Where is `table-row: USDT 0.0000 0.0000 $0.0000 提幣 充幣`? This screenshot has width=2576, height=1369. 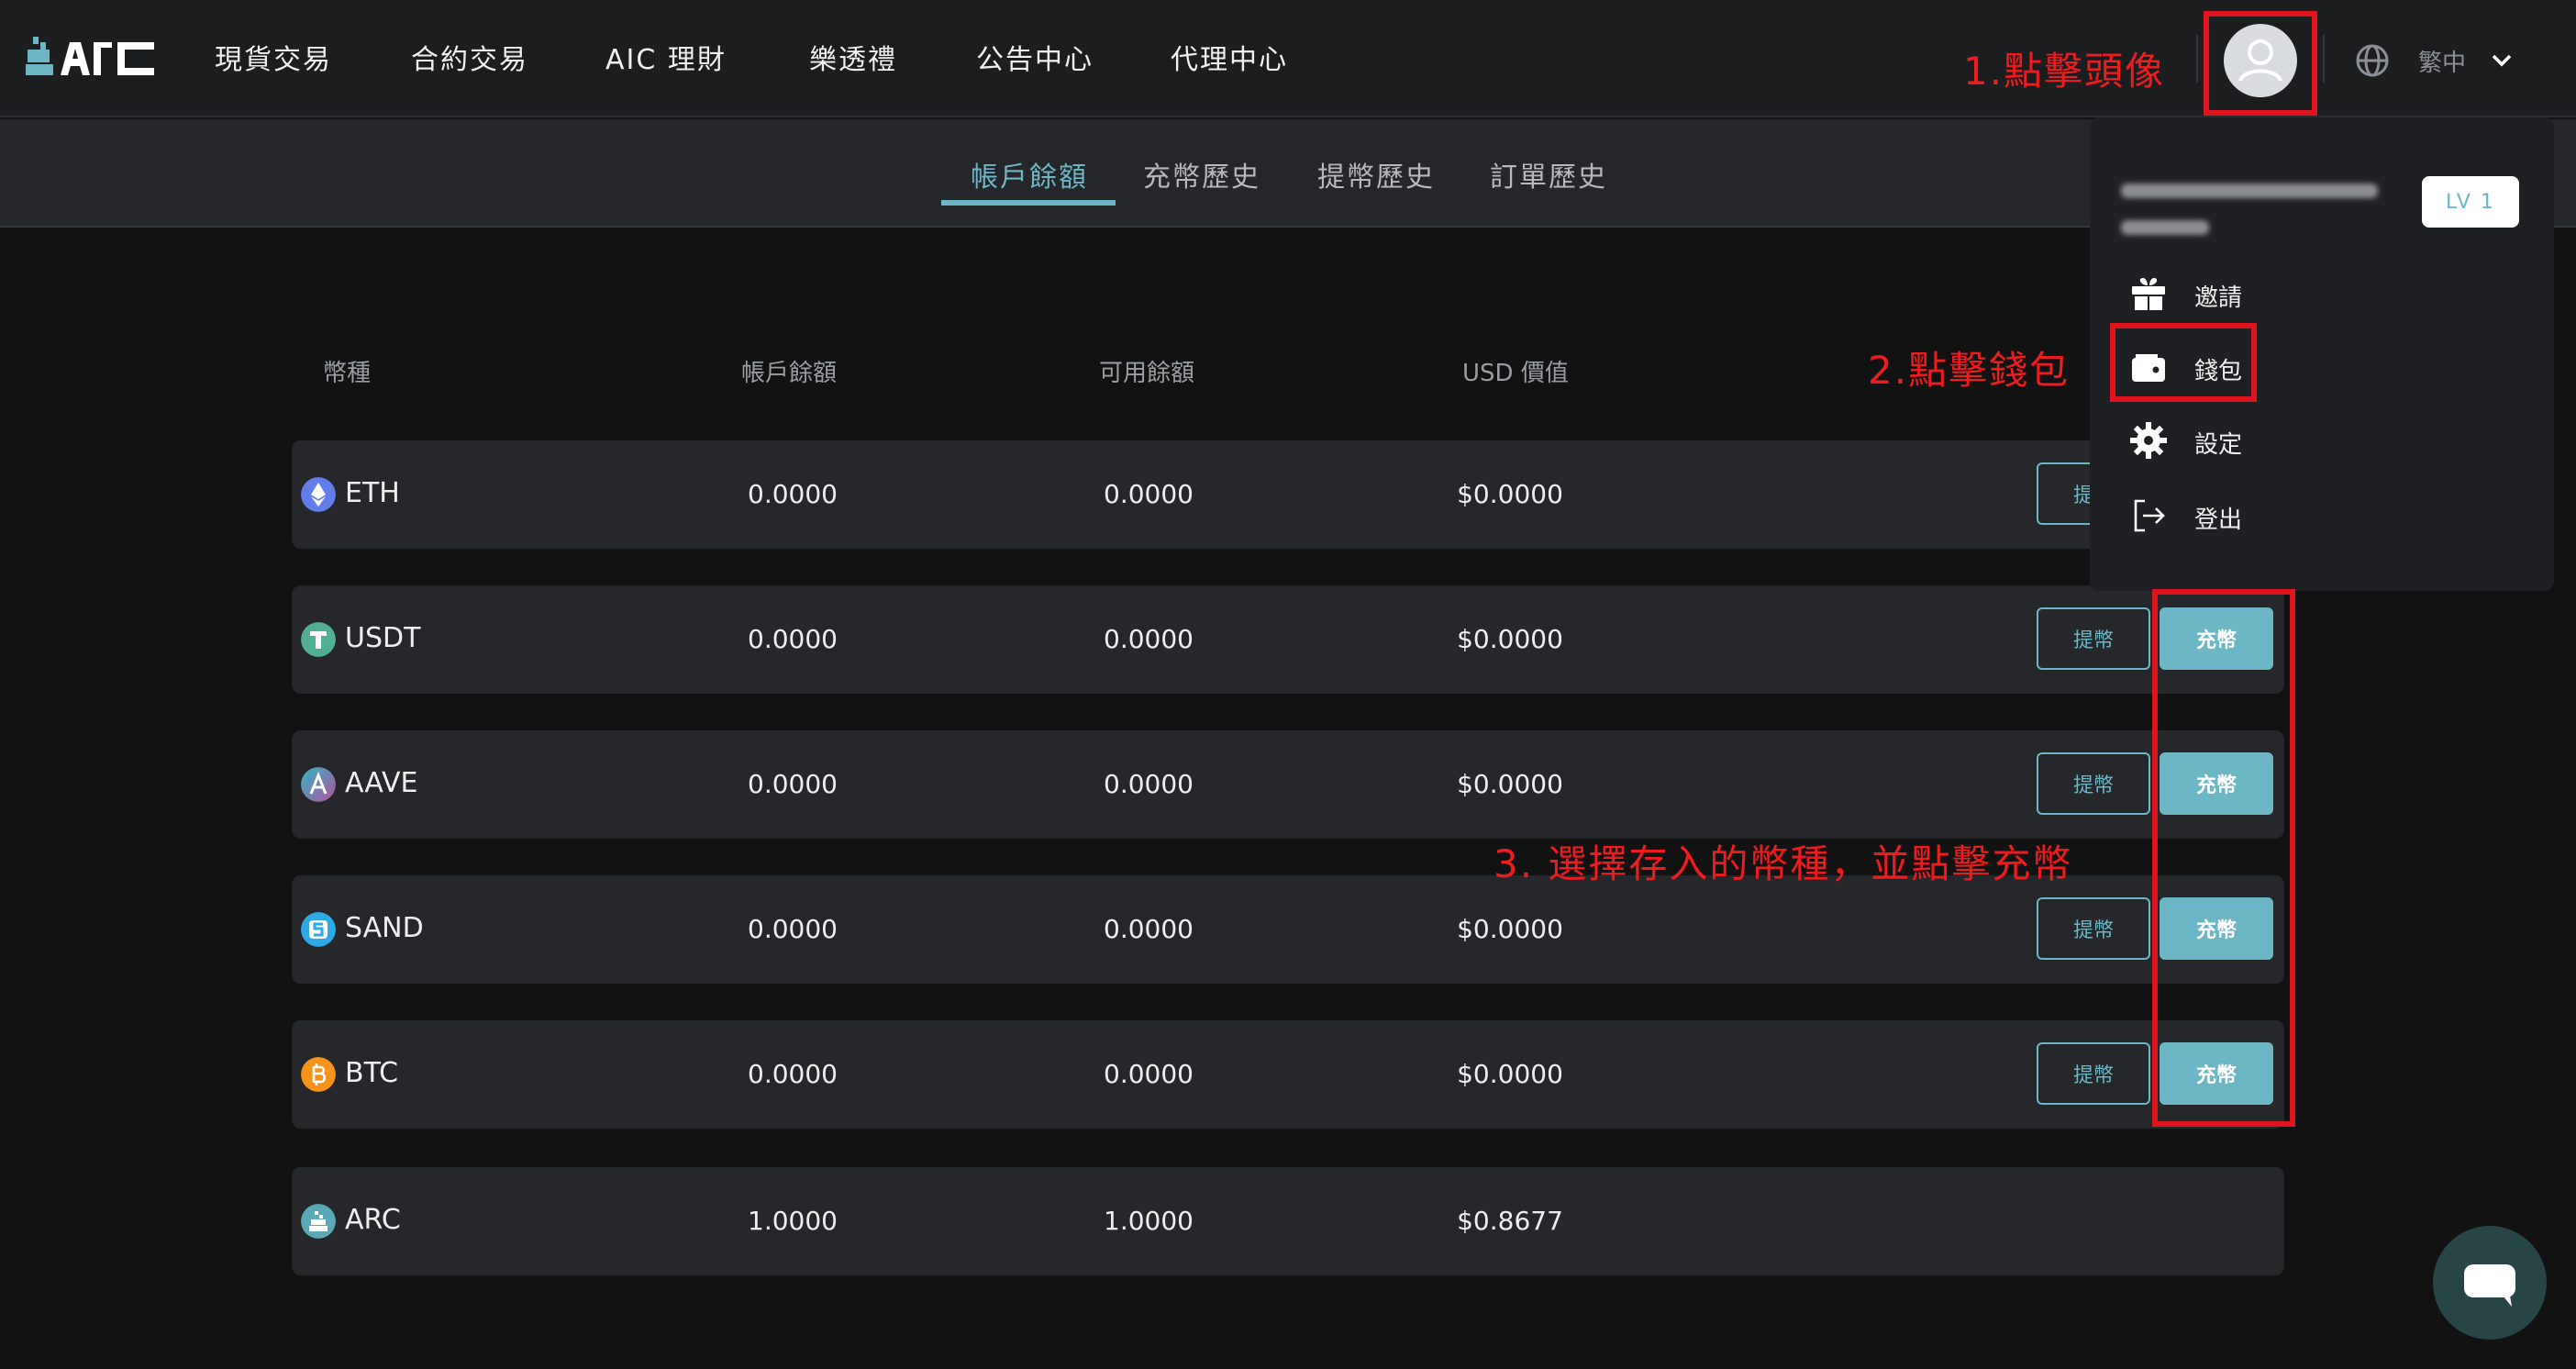 table-row: USDT 0.0000 0.0000 $0.0000 提幣 充幣 is located at coordinates (1288, 639).